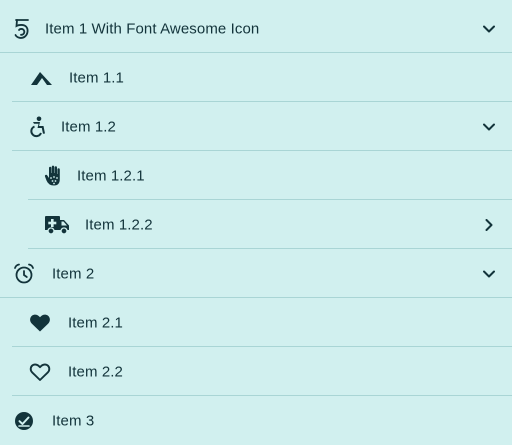  I want to click on menu-item-label: Item 2, so click(73, 273).